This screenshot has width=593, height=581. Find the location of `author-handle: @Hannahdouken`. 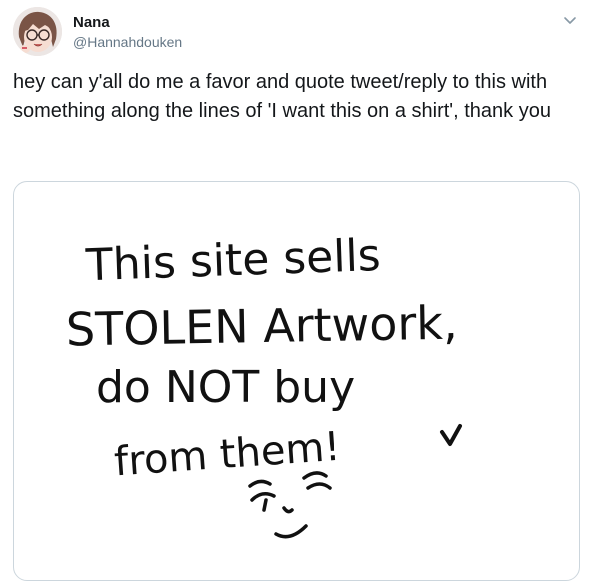

author-handle: @Hannahdouken is located at coordinates (127, 42).